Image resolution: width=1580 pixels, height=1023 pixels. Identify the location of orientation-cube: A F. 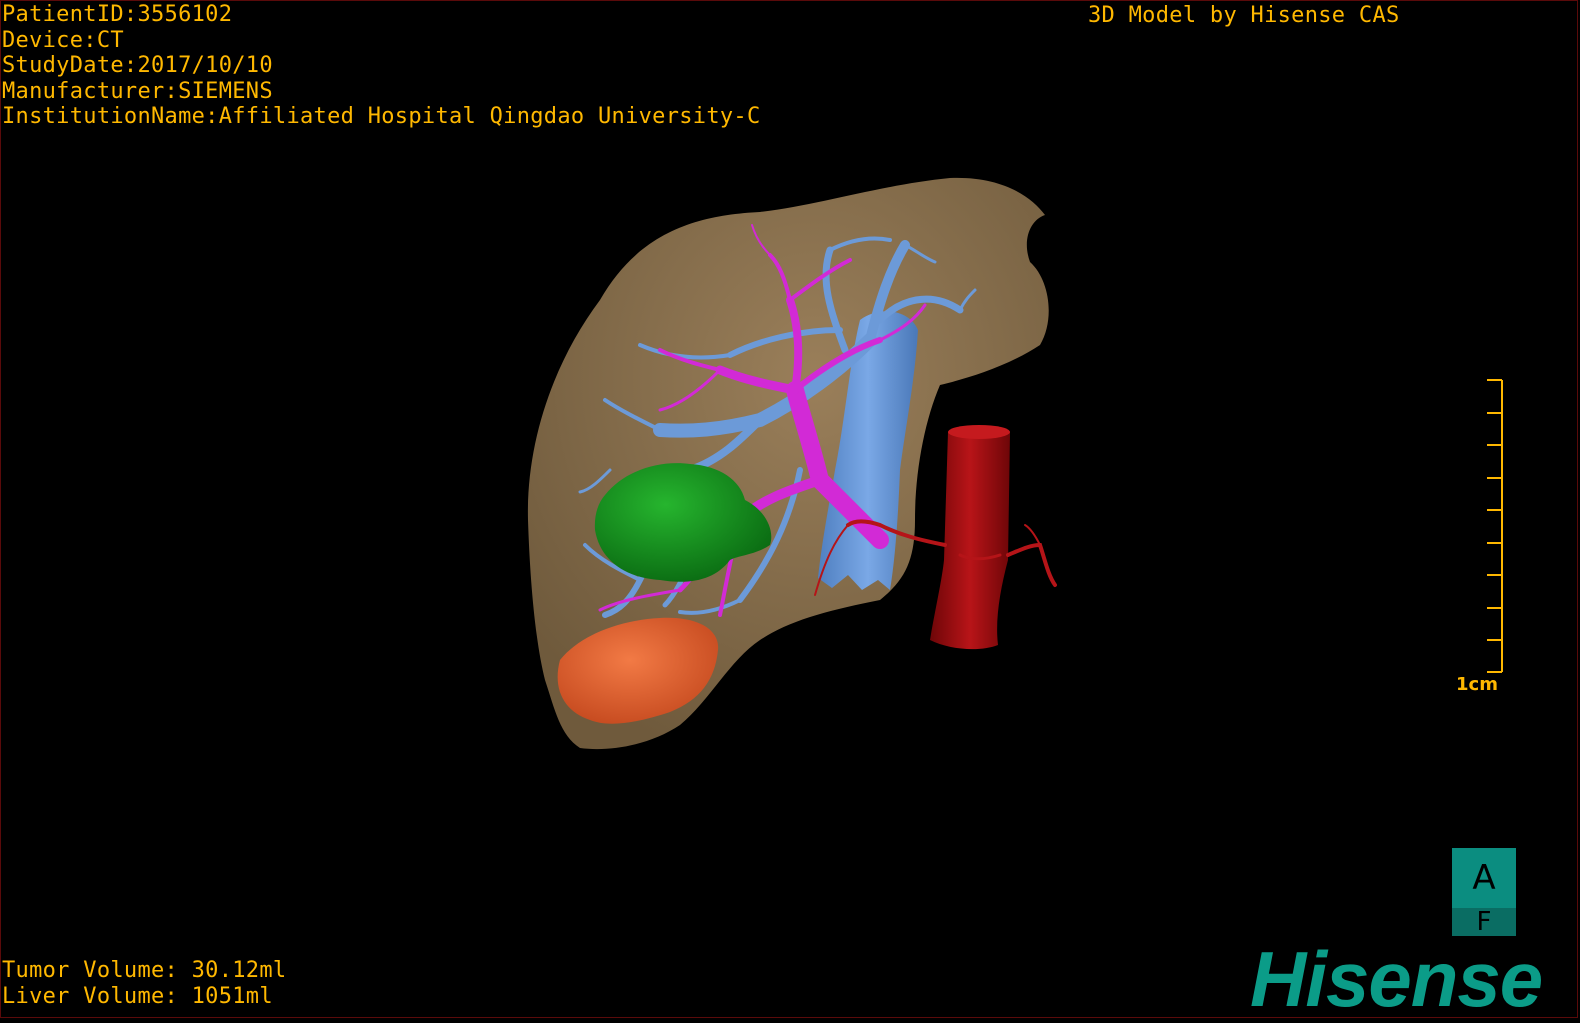
(1484, 892).